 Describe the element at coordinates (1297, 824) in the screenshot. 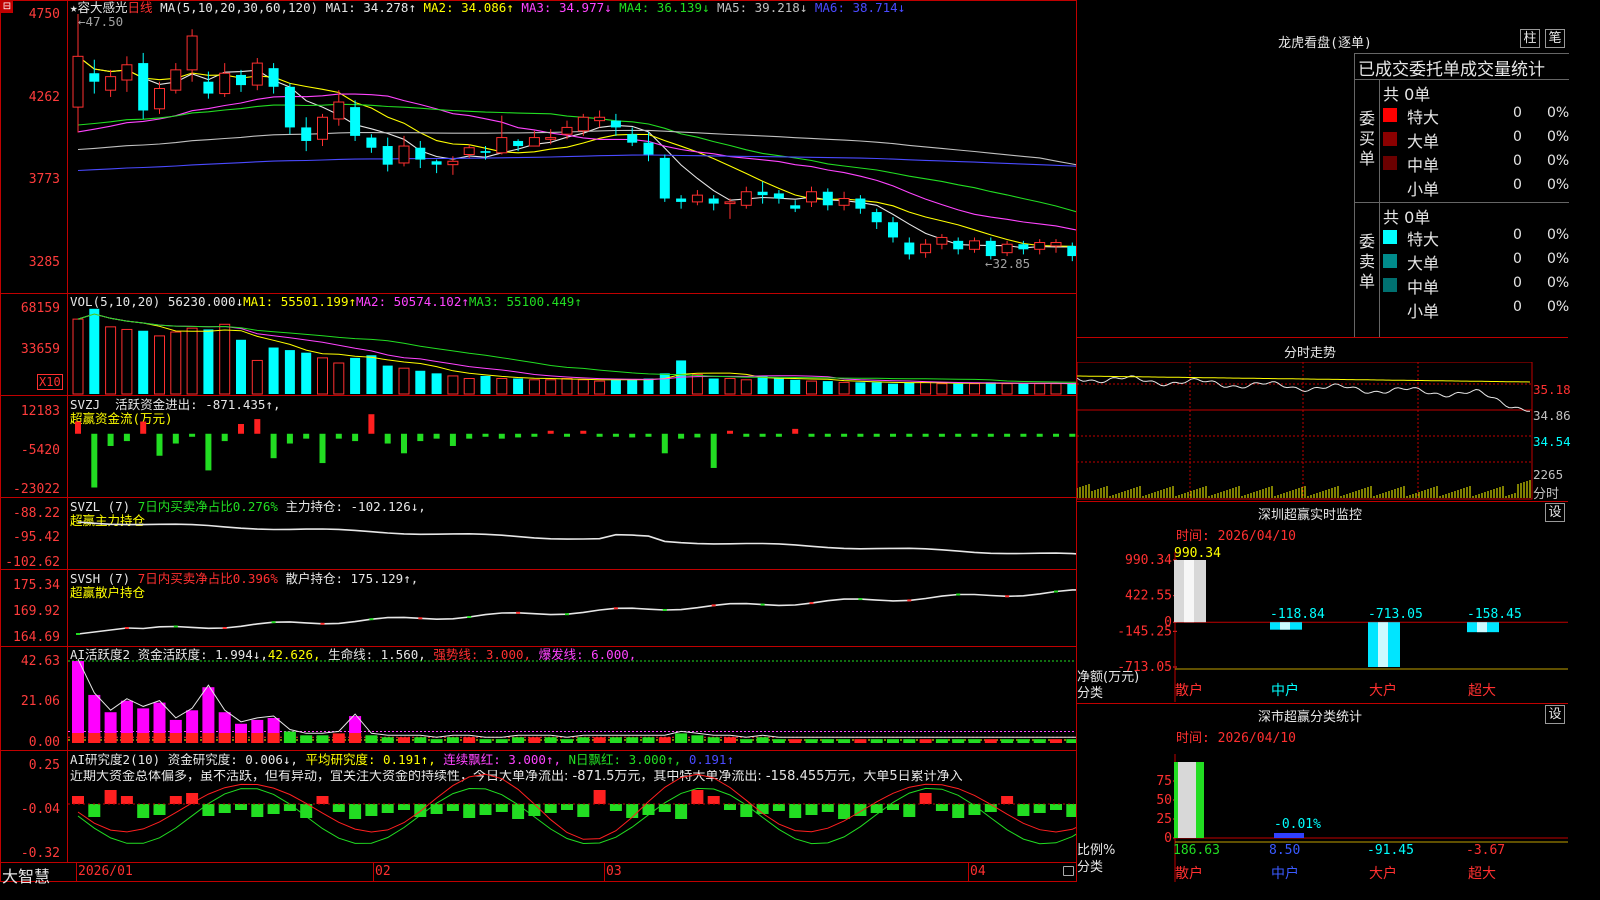

I see `classify-pct-label: -0.01%` at that location.